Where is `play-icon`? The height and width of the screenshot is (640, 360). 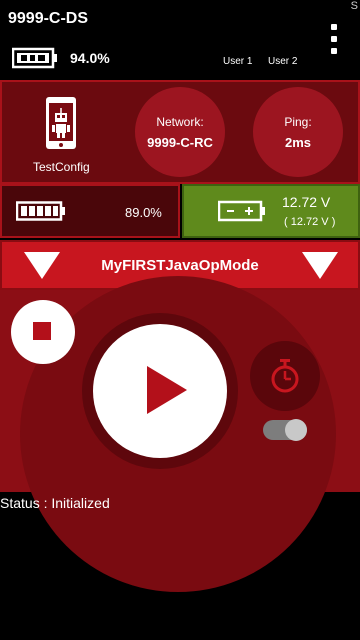 play-icon is located at coordinates (167, 390).